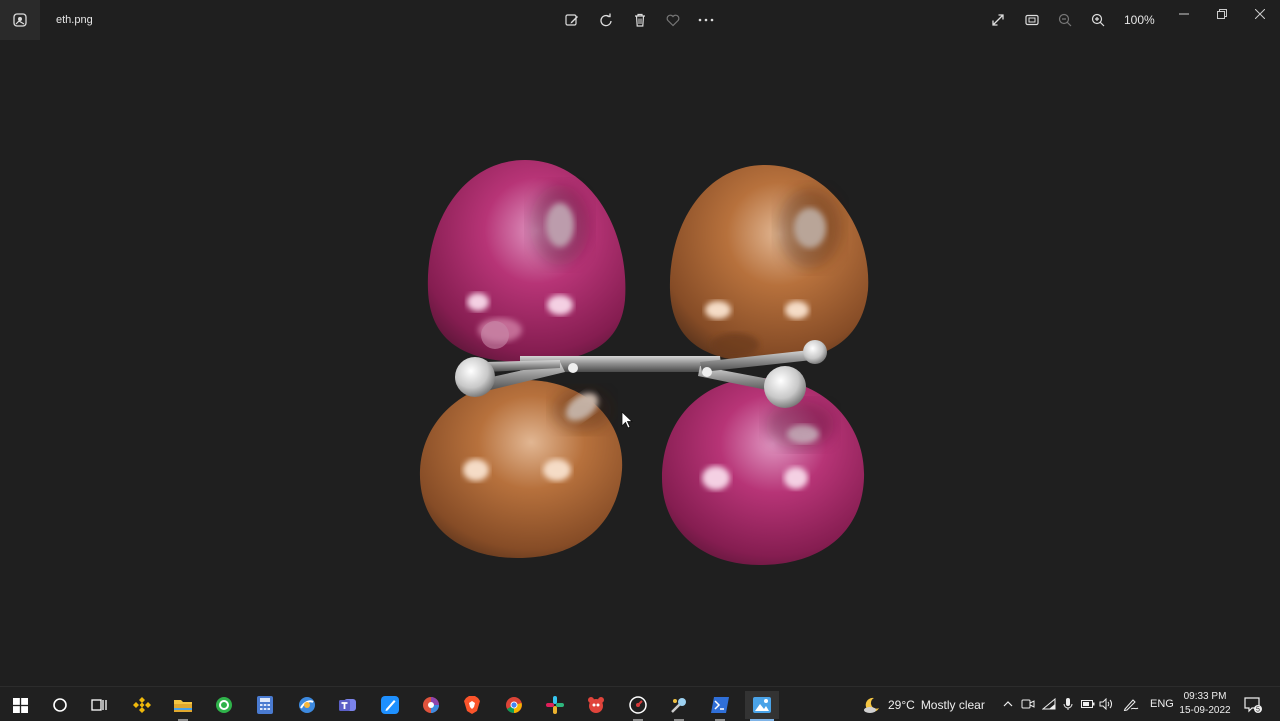  What do you see at coordinates (1222, 14) in the screenshot?
I see `restore-icon` at bounding box center [1222, 14].